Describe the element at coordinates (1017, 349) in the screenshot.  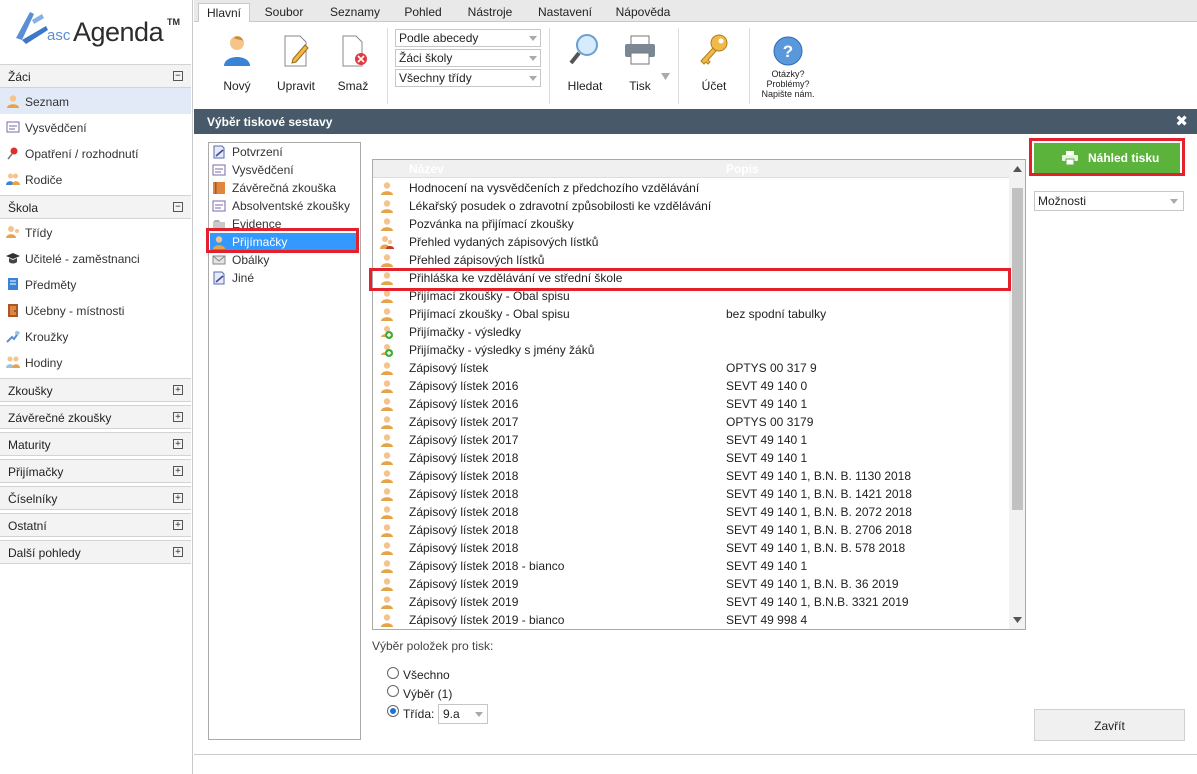
I see `scrollbar-thumb` at that location.